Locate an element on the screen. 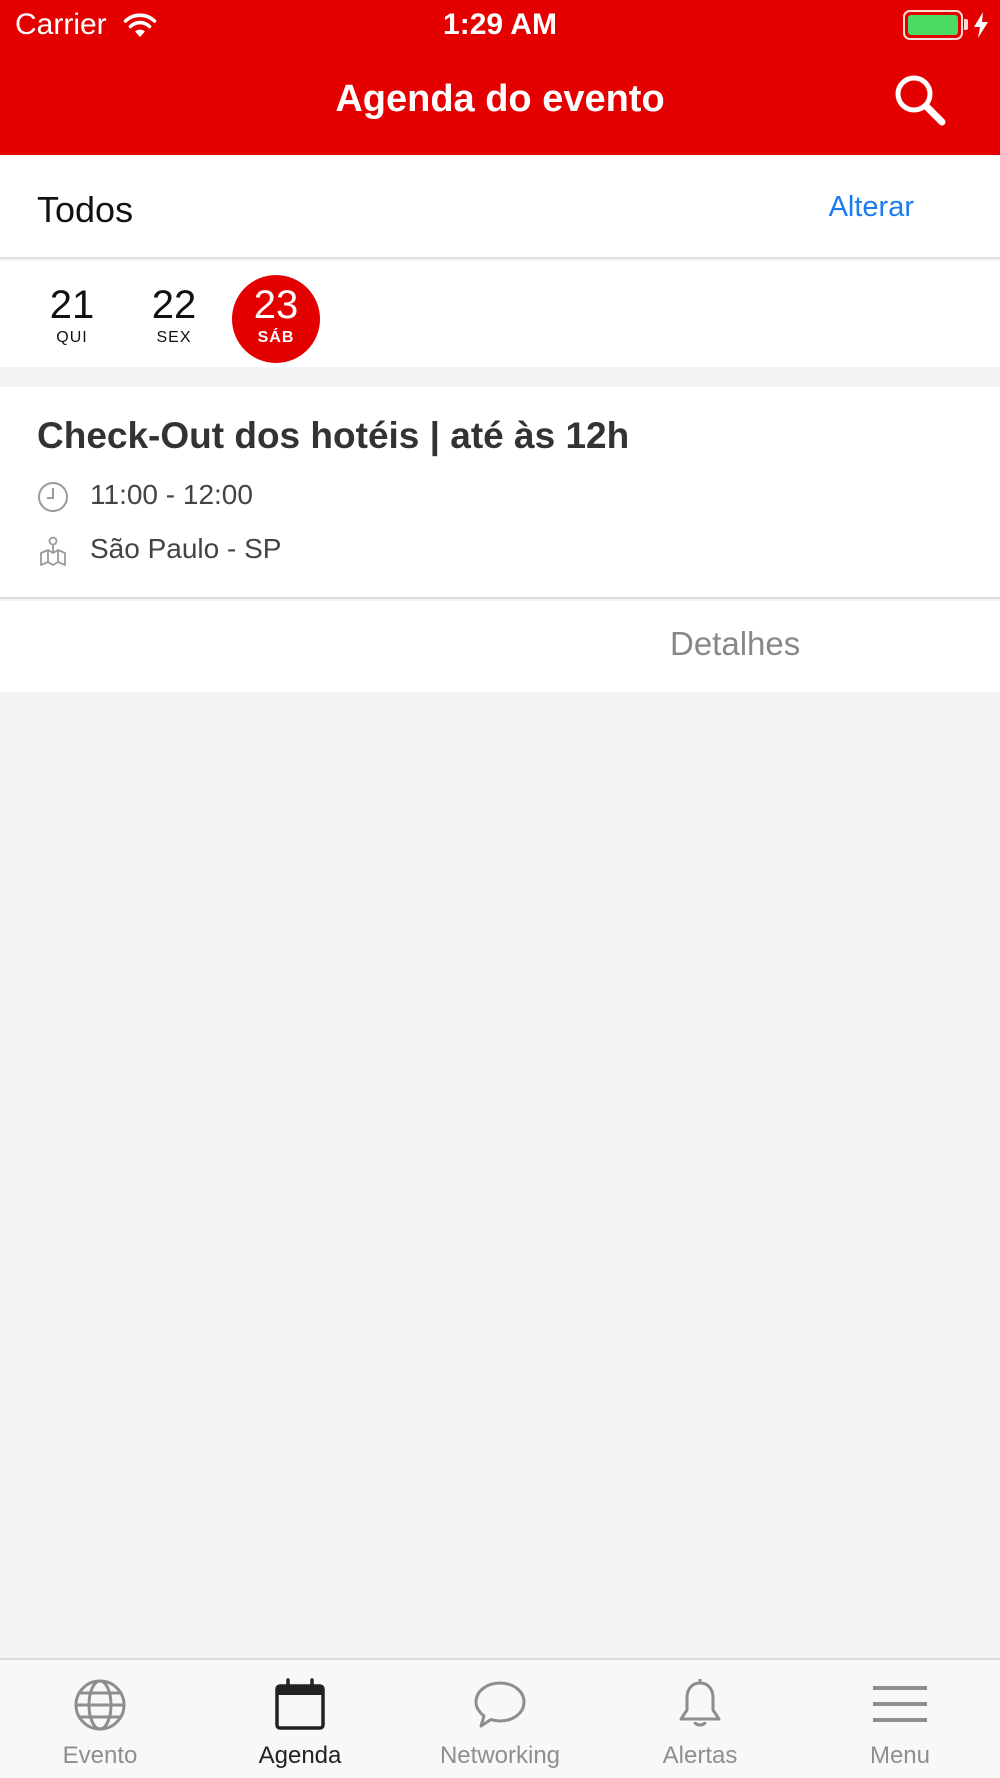 This screenshot has width=1000, height=1778. tab-label: Agenda is located at coordinates (300, 1755).